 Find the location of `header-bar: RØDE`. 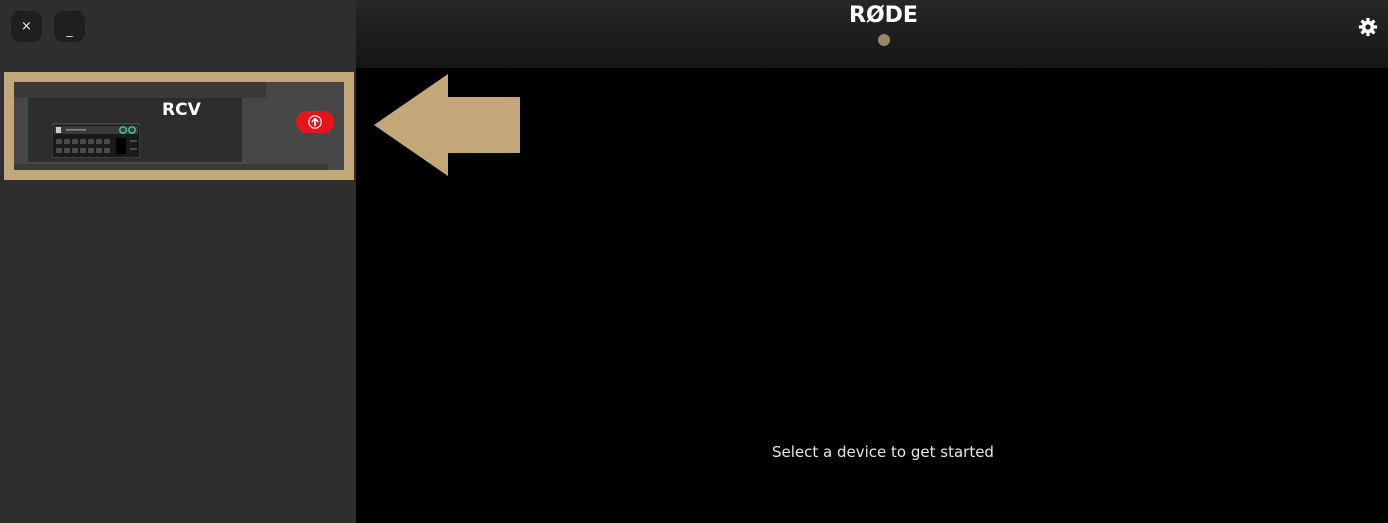

header-bar: RØDE is located at coordinates (872, 34).